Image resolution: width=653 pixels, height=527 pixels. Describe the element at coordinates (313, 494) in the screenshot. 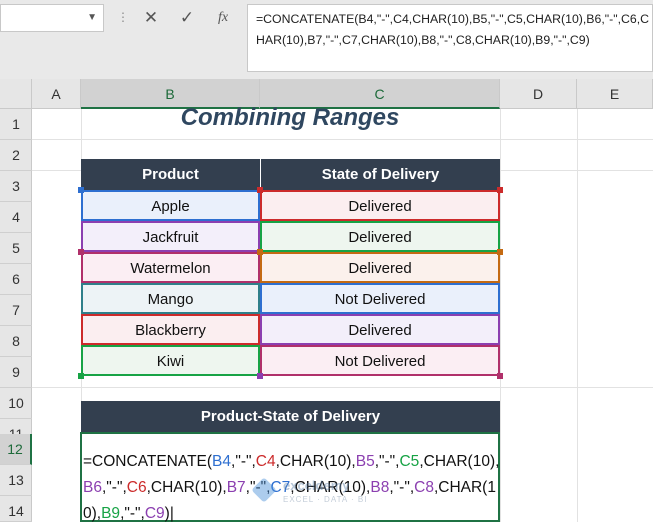

I see `watermark: exceldemy EXCEL · DATA · BI` at that location.